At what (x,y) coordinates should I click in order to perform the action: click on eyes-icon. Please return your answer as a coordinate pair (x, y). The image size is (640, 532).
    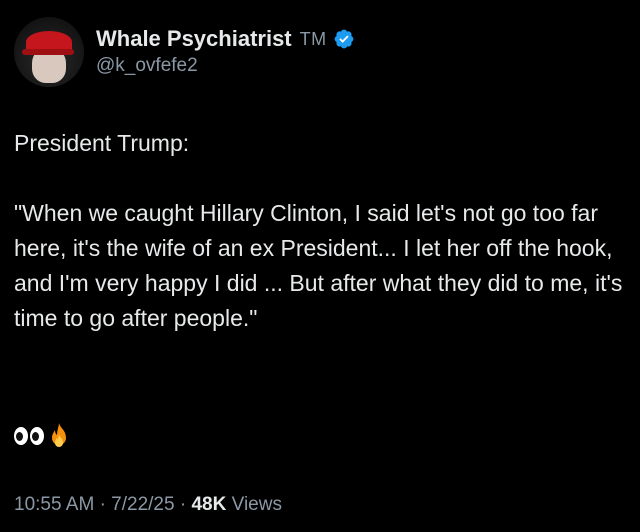
    Looking at the image, I should click on (29, 436).